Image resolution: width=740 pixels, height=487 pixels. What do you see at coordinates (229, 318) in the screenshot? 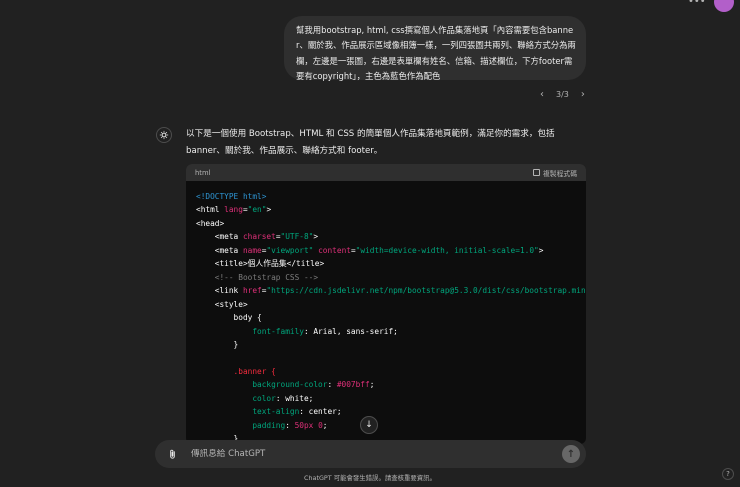
I see `code-line: body {` at bounding box center [229, 318].